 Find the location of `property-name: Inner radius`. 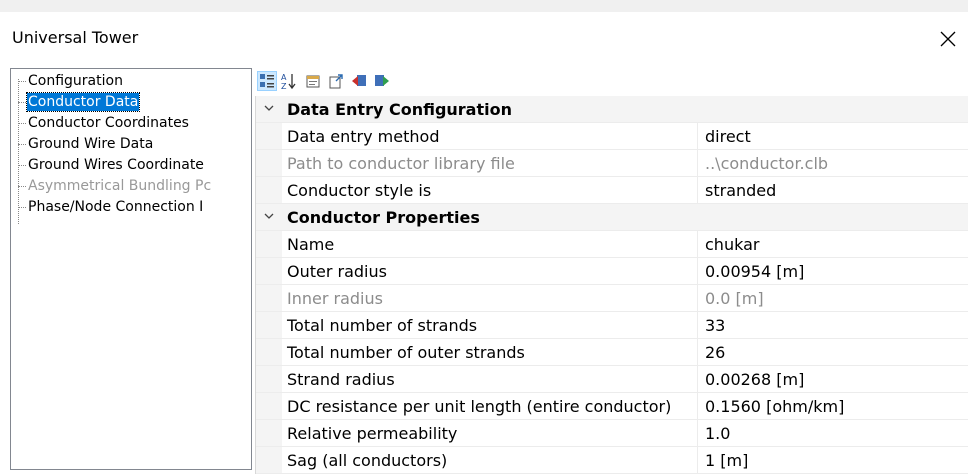

property-name: Inner radius is located at coordinates (335, 298).